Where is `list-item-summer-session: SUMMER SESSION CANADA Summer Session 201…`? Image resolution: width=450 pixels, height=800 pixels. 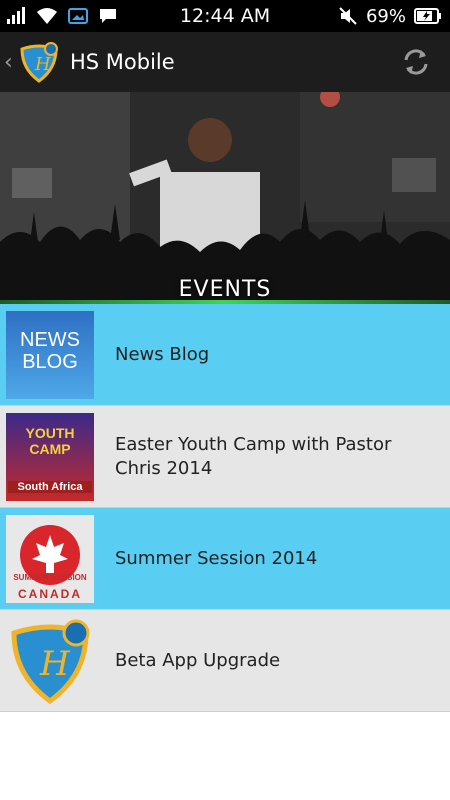 list-item-summer-session: SUMMER SESSION CANADA Summer Session 201… is located at coordinates (225, 559).